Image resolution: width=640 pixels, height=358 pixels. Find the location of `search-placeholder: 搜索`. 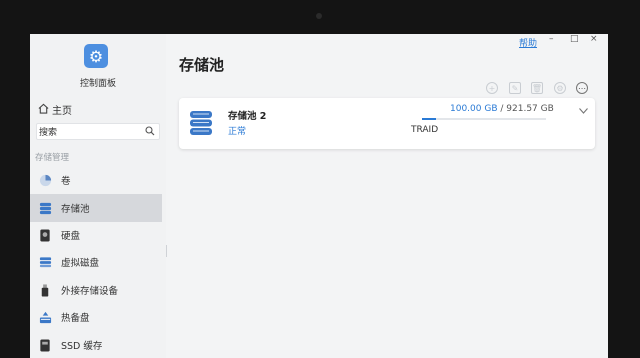

search-placeholder: 搜索 is located at coordinates (48, 133).